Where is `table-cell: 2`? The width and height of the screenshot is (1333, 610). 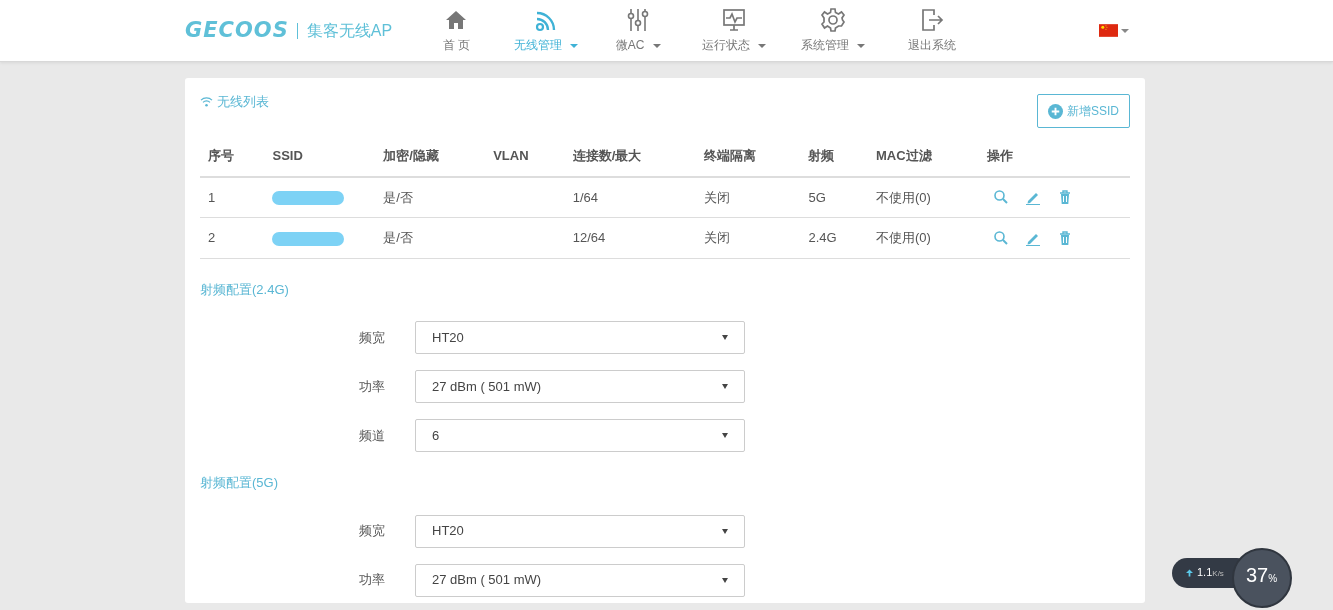 table-cell: 2 is located at coordinates (232, 237).